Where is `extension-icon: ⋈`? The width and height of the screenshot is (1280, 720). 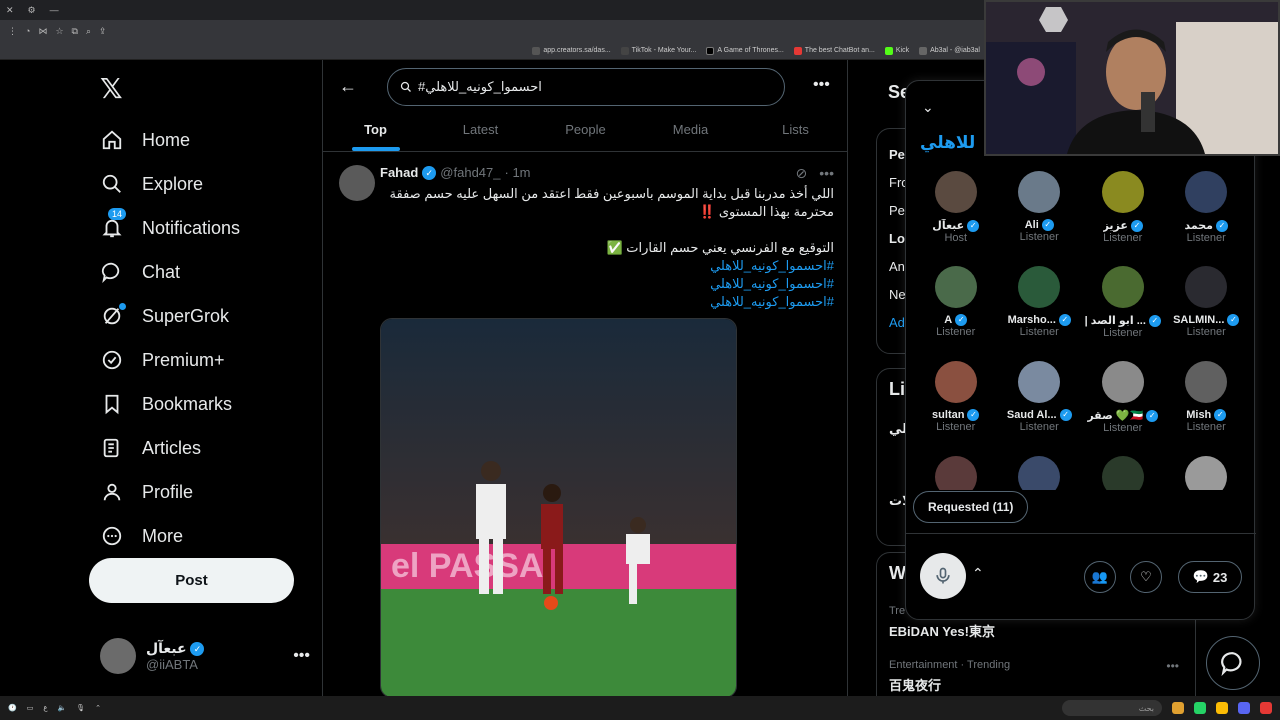
extension-icon: ⋈ is located at coordinates (42, 31).